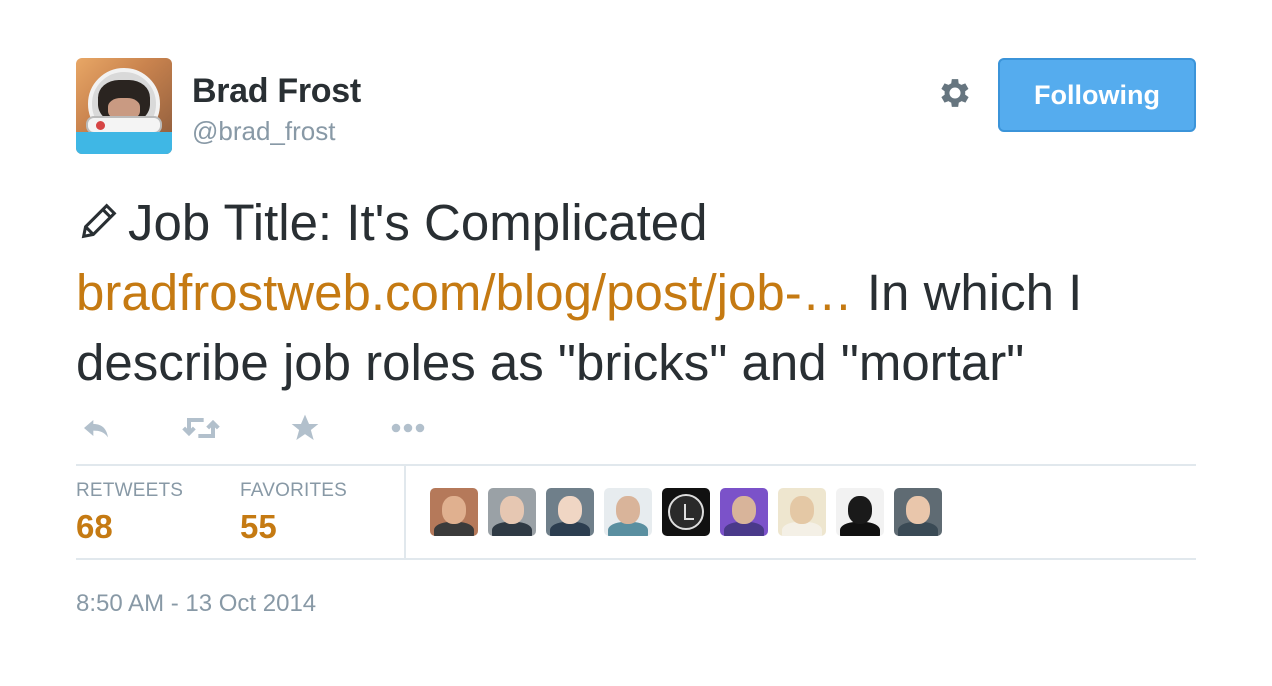 Image resolution: width=1272 pixels, height=686 pixels. What do you see at coordinates (955, 93) in the screenshot?
I see `gear-icon` at bounding box center [955, 93].